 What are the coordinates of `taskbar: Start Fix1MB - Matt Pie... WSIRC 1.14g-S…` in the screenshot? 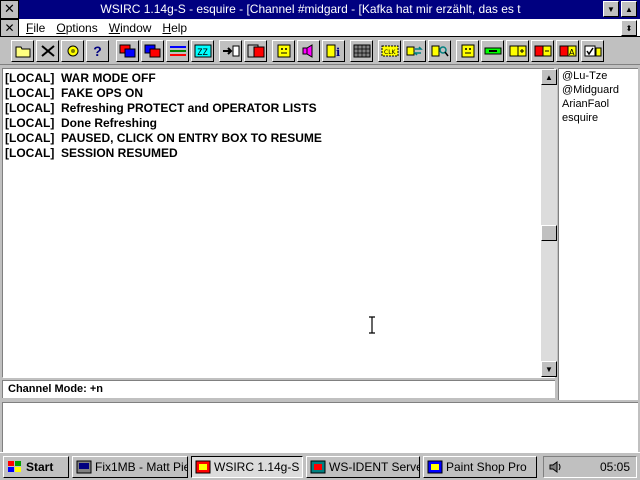 It's located at (320, 466).